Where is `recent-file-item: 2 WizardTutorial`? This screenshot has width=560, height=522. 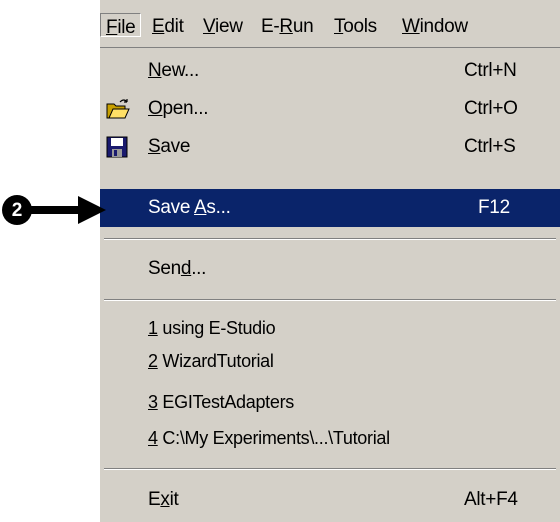 recent-file-item: 2 WizardTutorial is located at coordinates (211, 361).